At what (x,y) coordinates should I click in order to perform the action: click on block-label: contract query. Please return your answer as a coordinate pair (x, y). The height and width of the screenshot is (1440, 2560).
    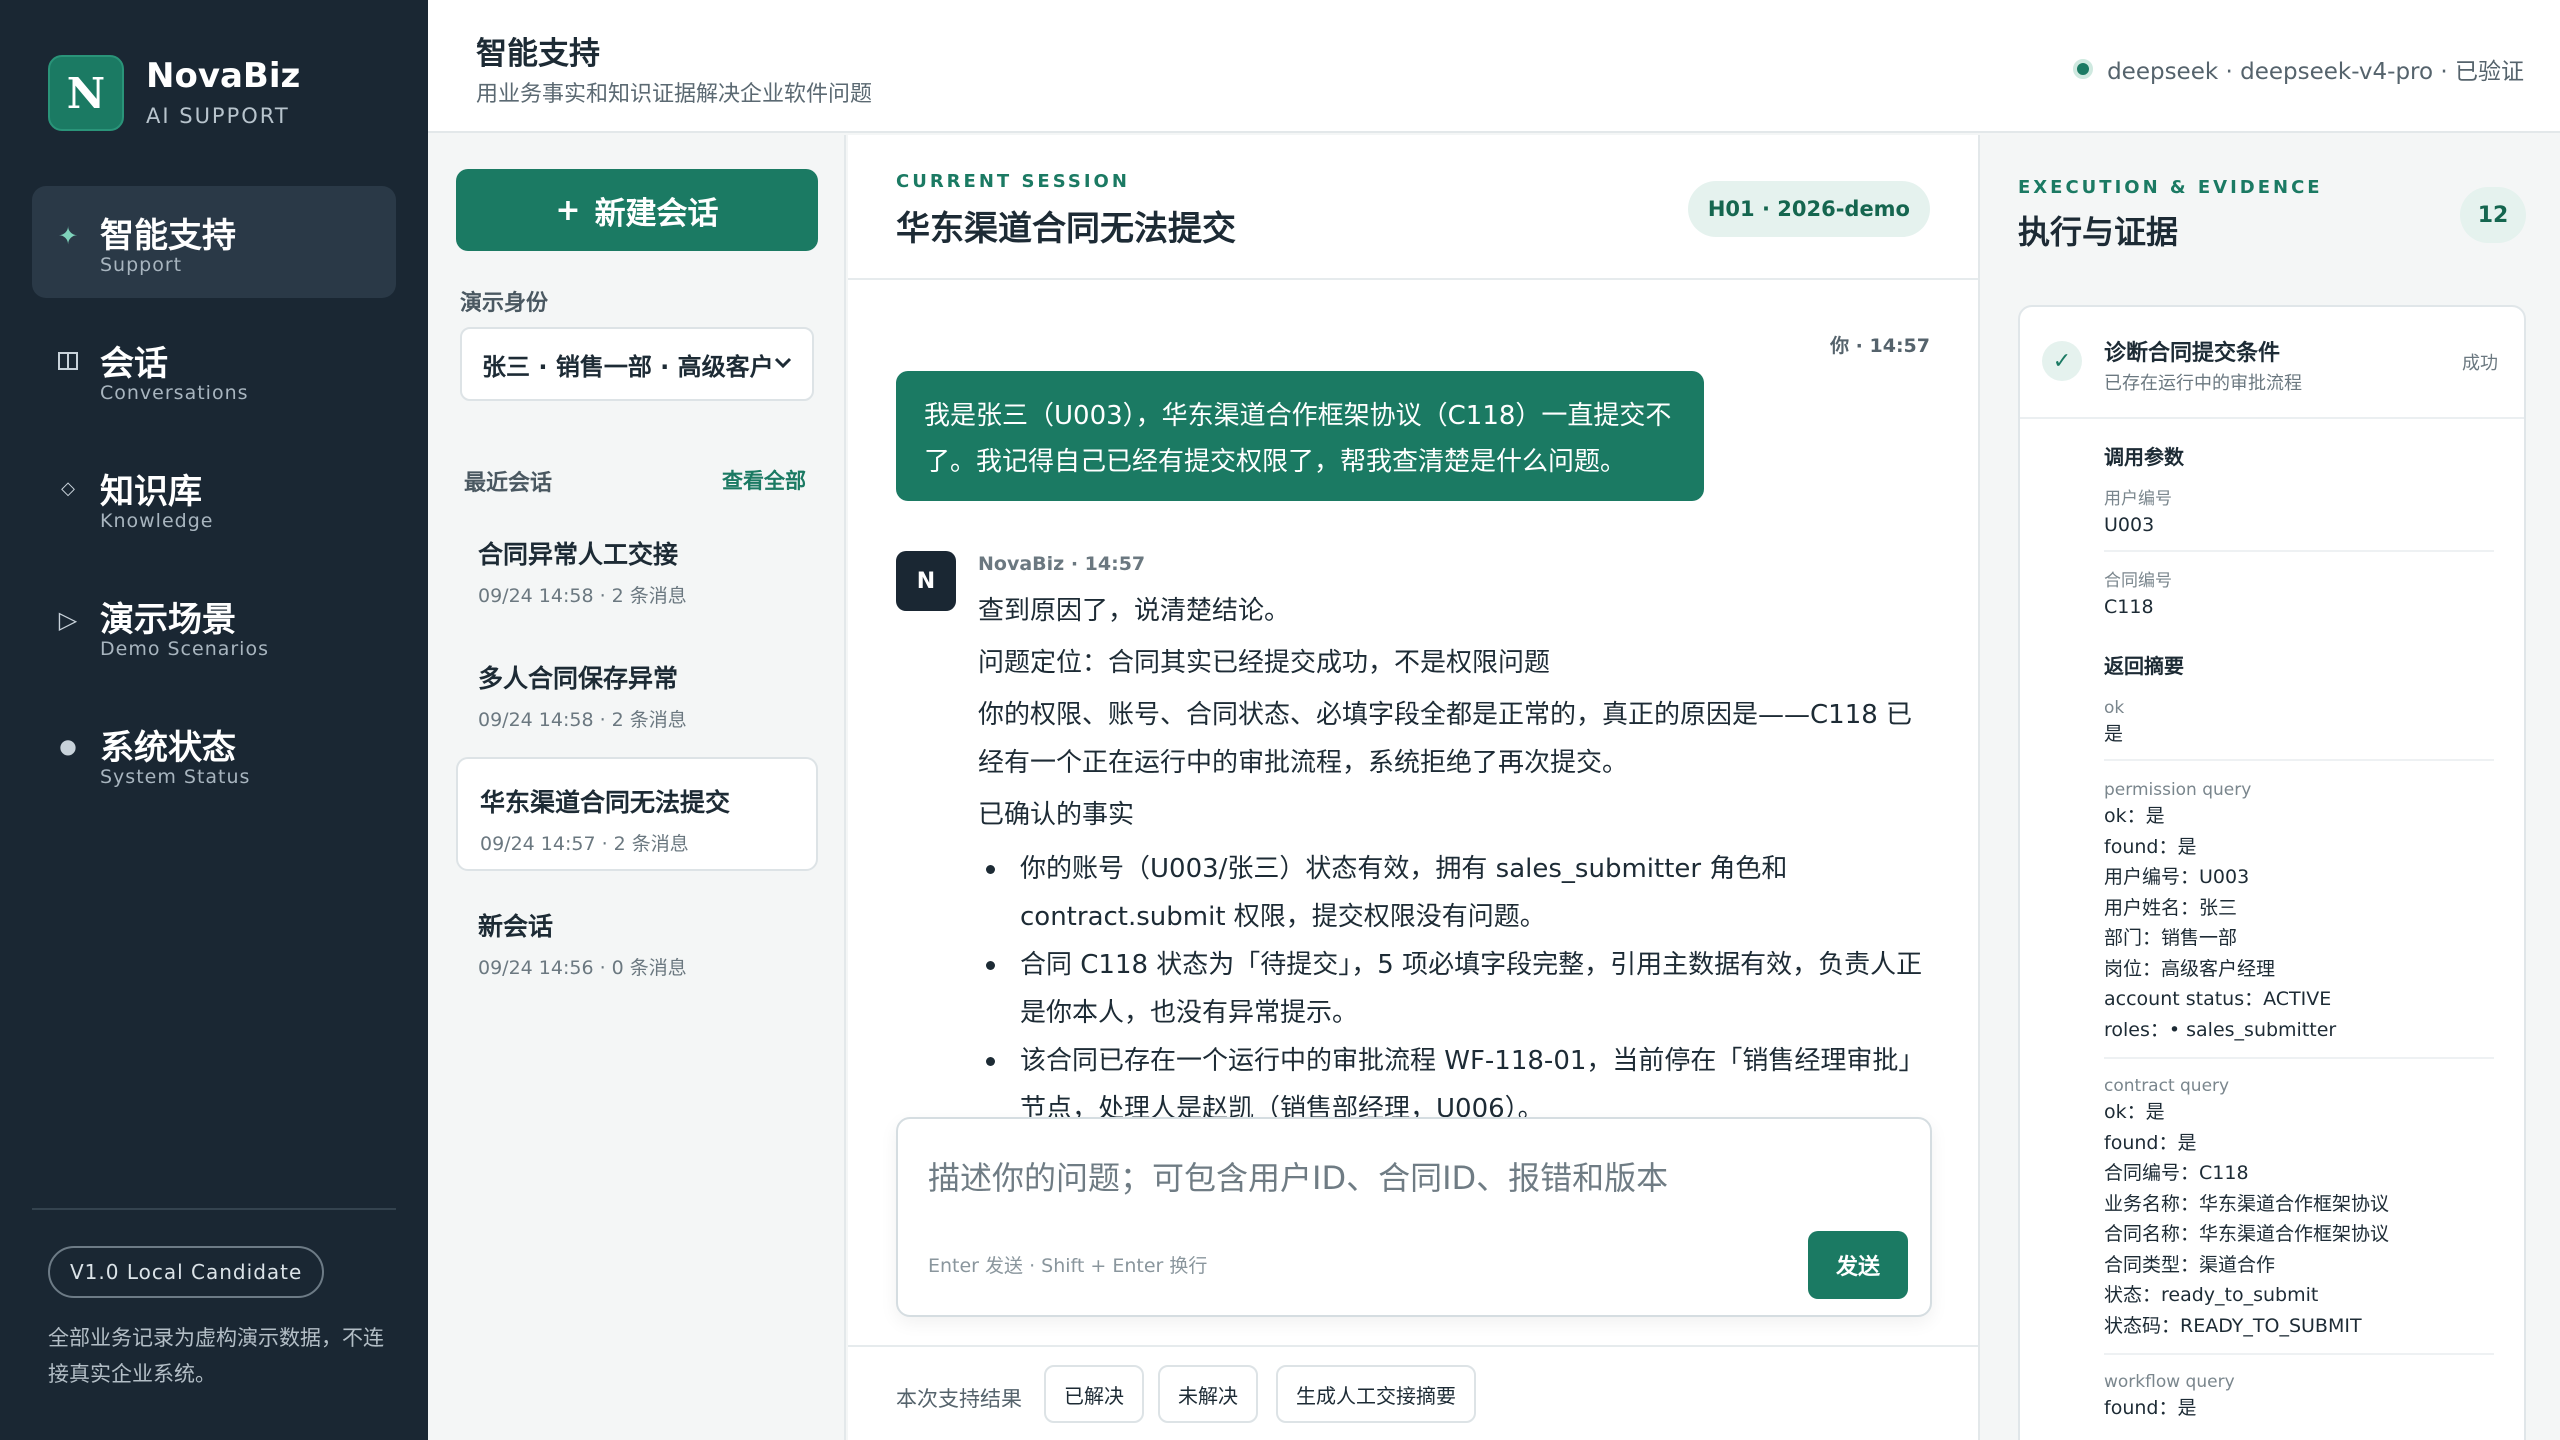
    Looking at the image, I should click on (2167, 1086).